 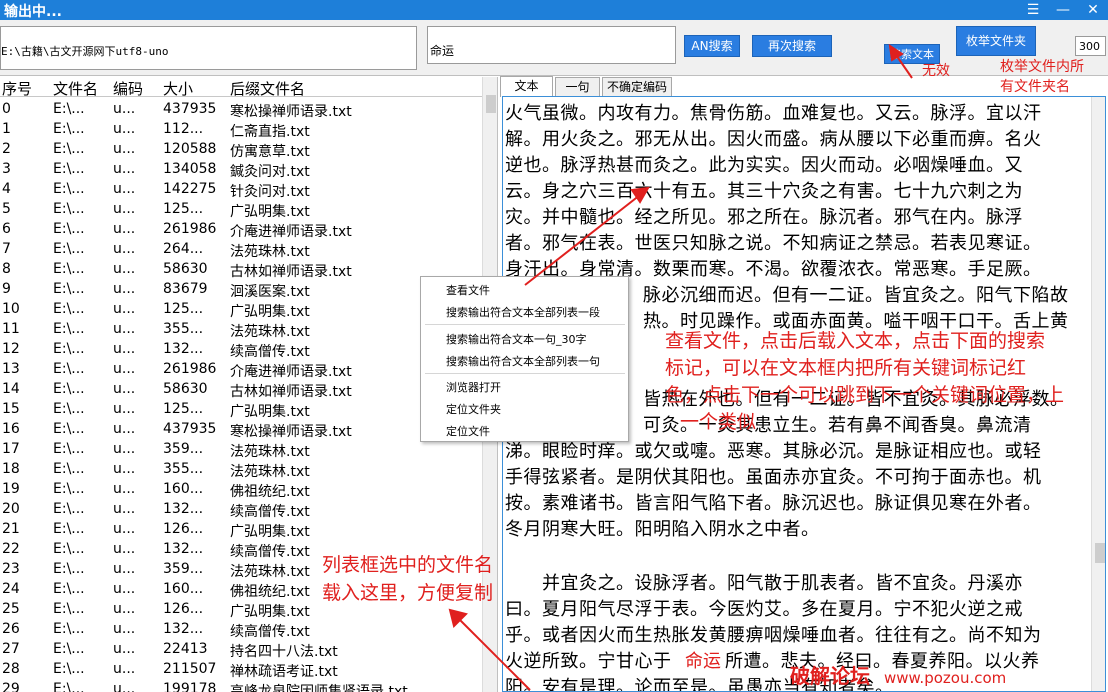 I want to click on table-row: 8 E:\... u... 58630 古林如禅师语录.txt, so click(x=241, y=269).